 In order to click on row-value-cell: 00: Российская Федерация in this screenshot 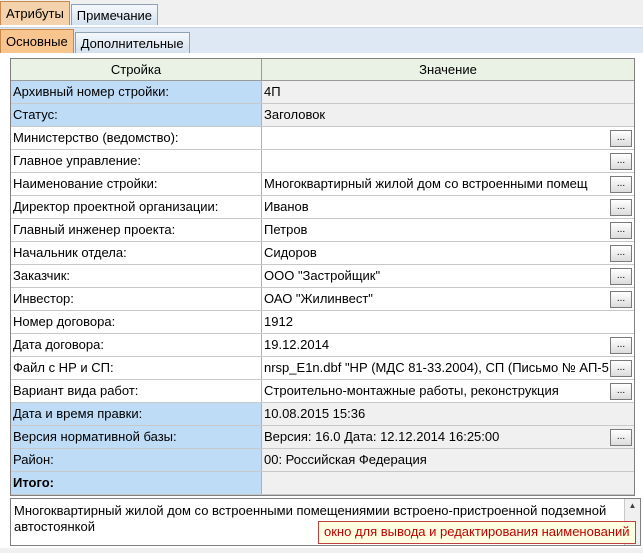, I will do `click(448, 460)`.